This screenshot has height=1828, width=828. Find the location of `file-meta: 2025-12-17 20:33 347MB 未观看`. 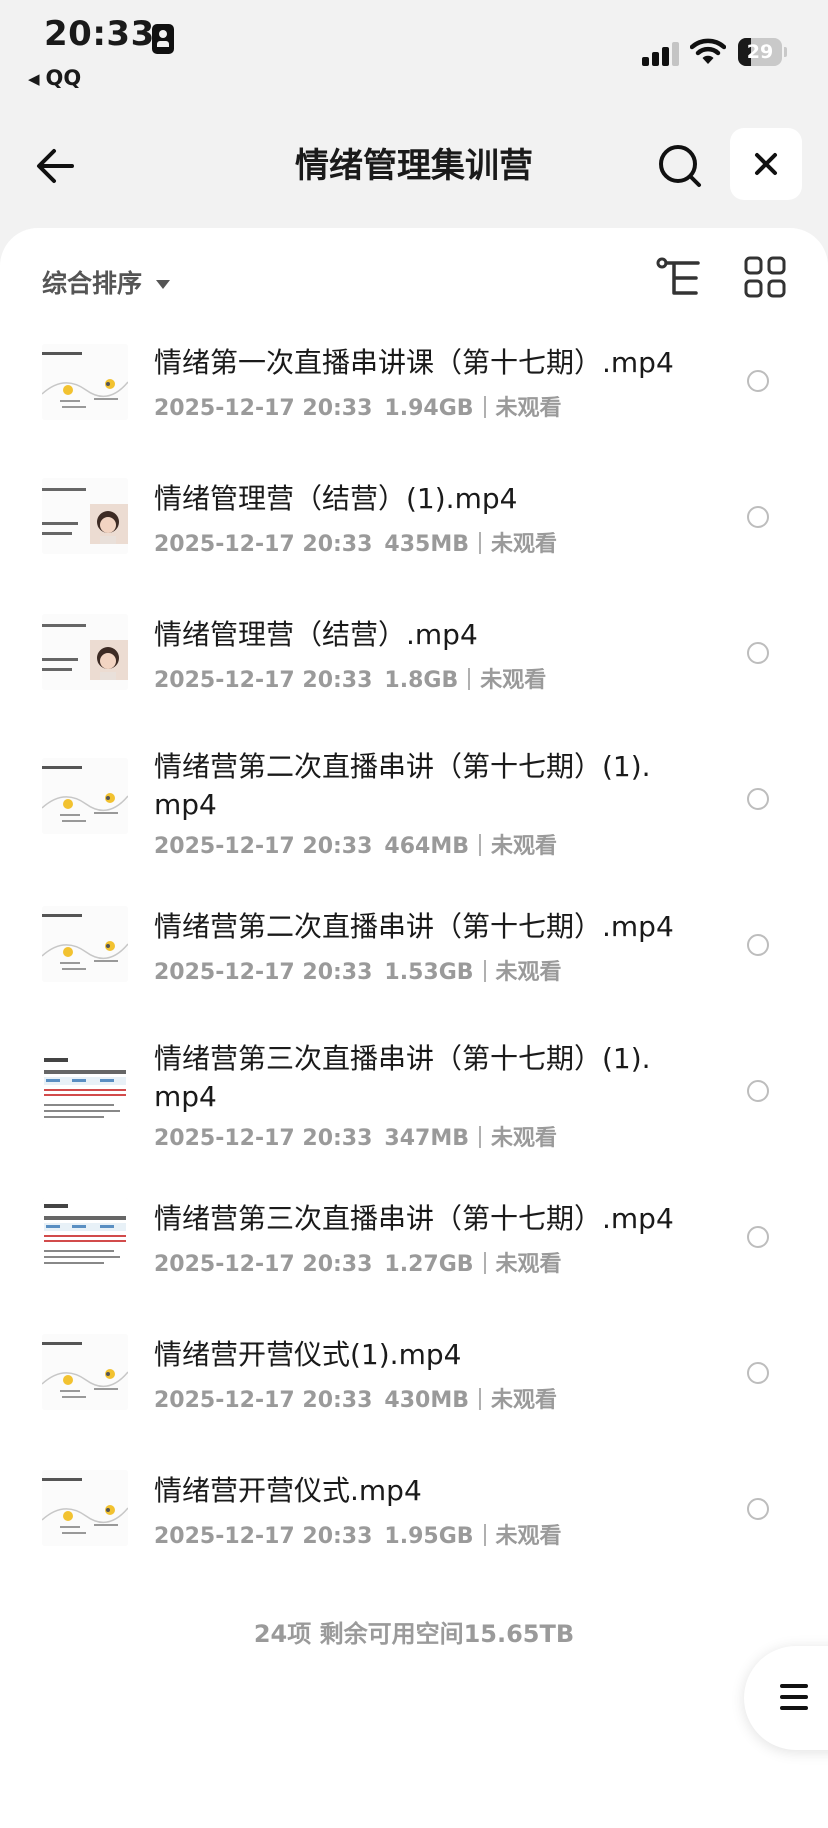

file-meta: 2025-12-17 20:33 347MB 未观看 is located at coordinates (355, 1136).